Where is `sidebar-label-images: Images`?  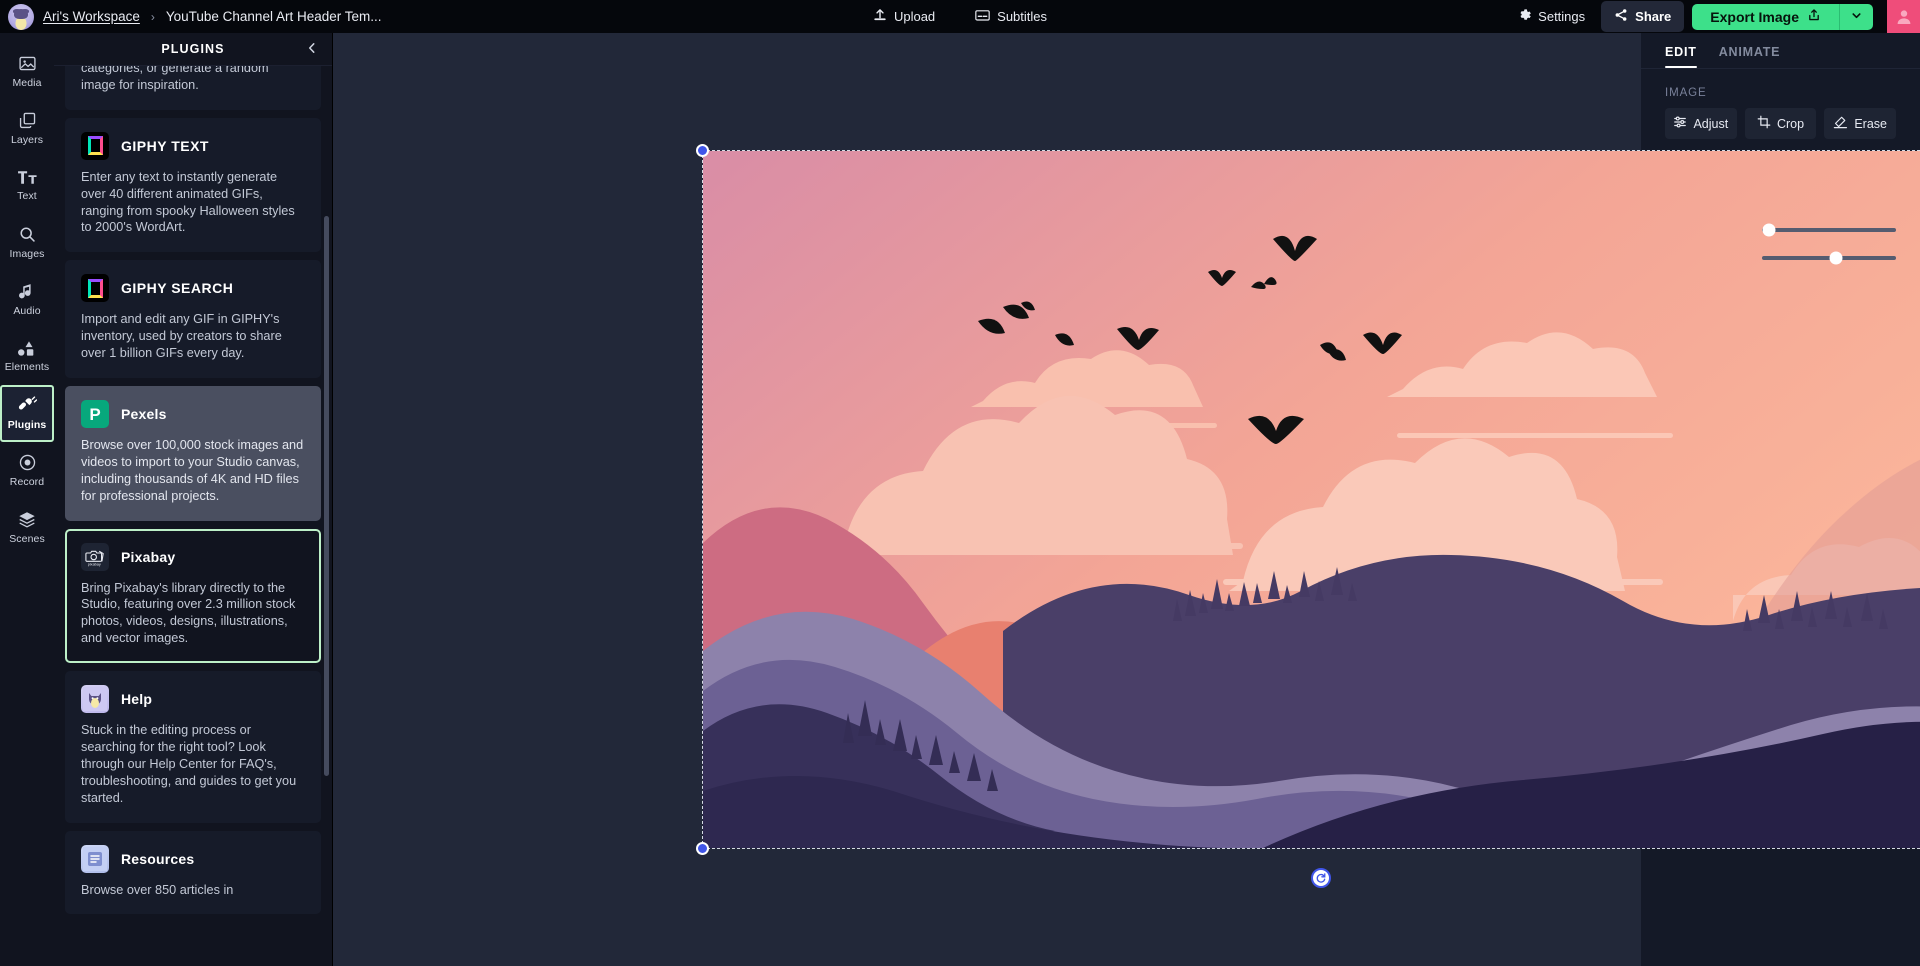
sidebar-label-images: Images is located at coordinates (27, 254).